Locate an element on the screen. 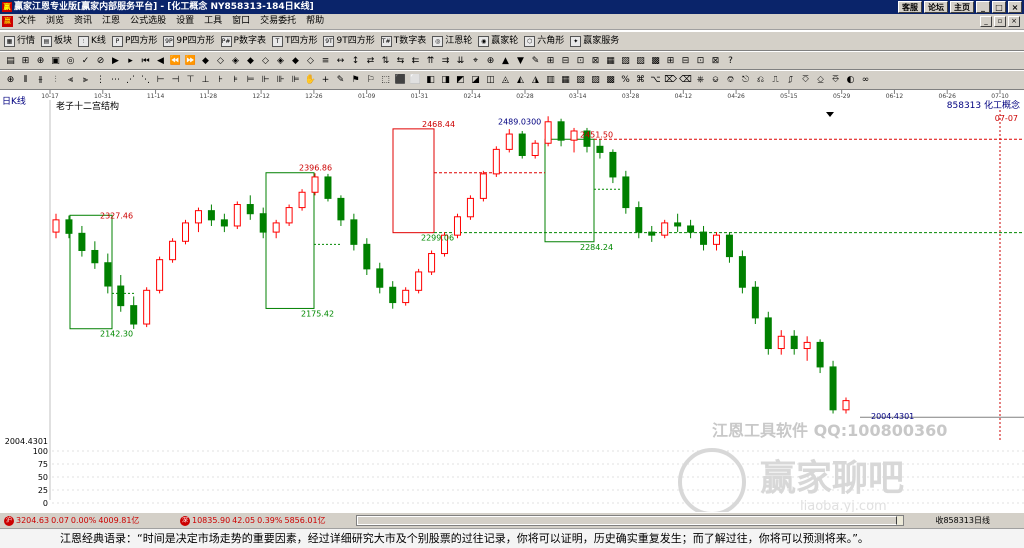  draw-tool-3-icon: ▣ is located at coordinates (55, 61).